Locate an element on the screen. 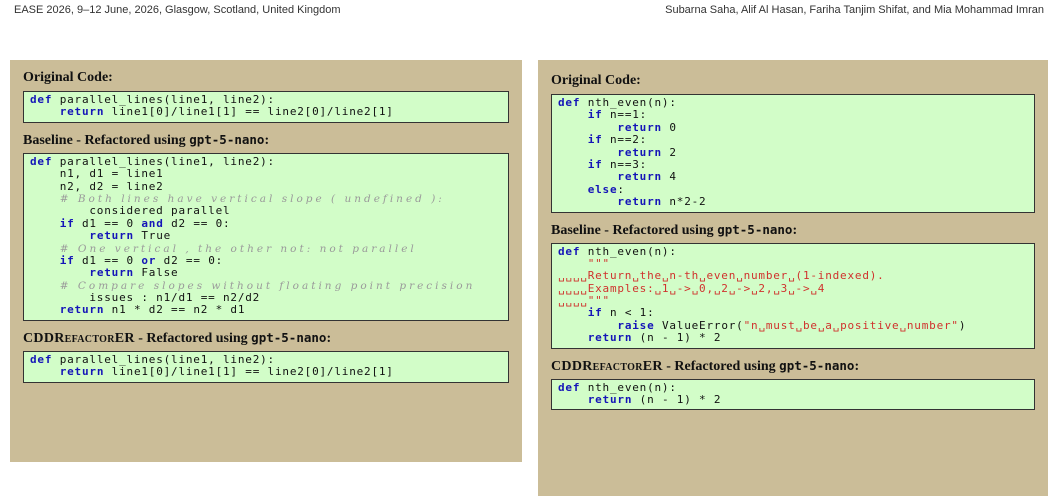 The image size is (1058, 498). code-line: return False is located at coordinates (134, 273).